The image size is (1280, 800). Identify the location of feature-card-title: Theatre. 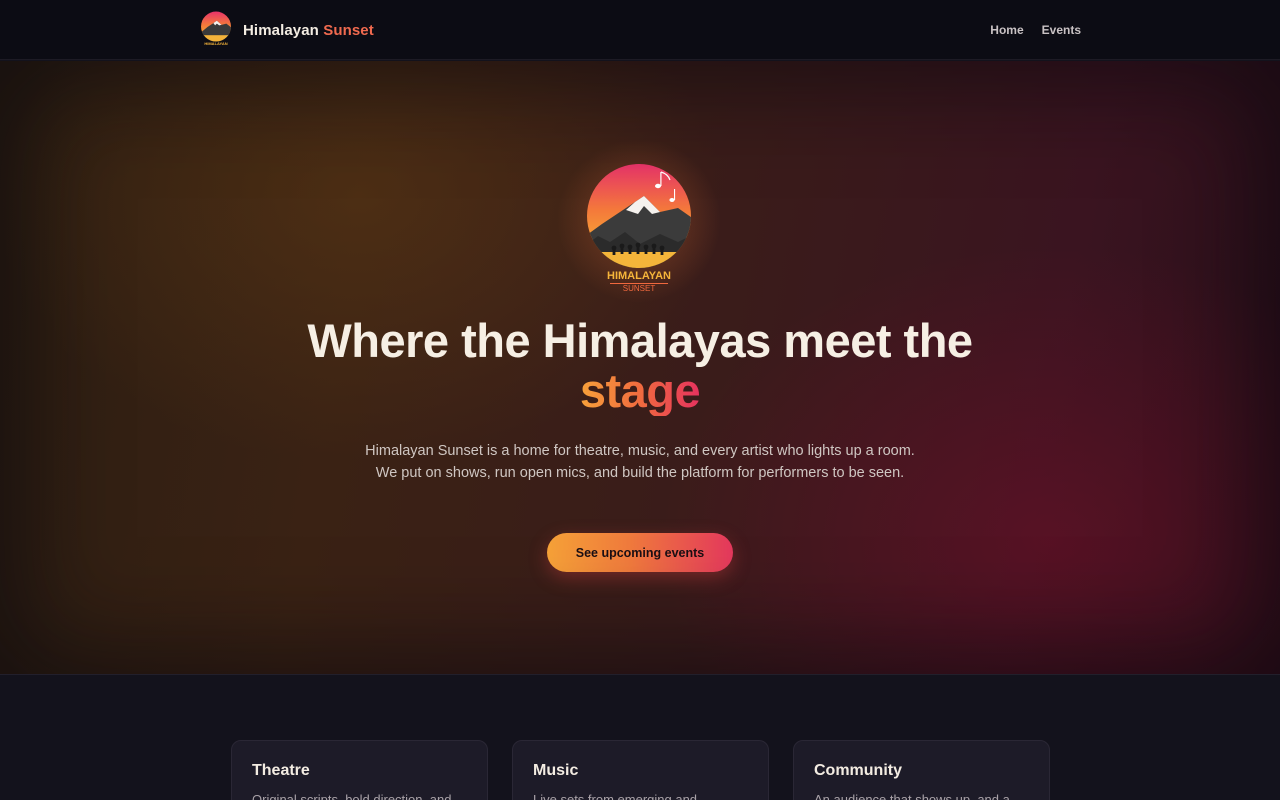
(281, 770).